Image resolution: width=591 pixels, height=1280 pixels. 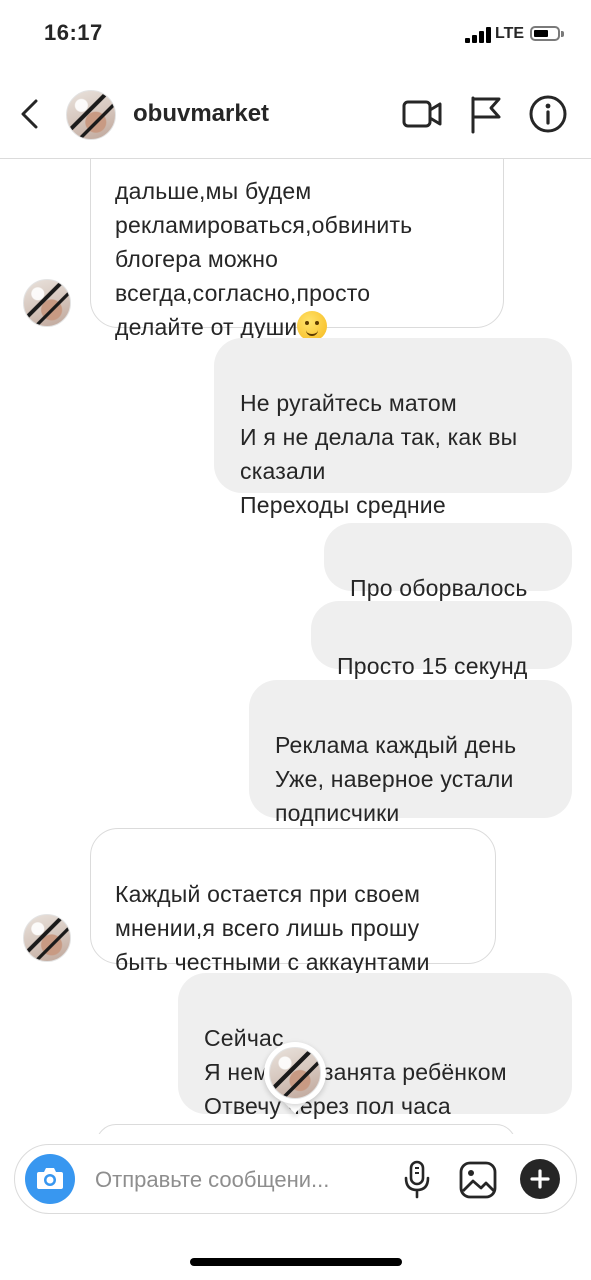 What do you see at coordinates (510, 33) in the screenshot?
I see `network-label: LTE` at bounding box center [510, 33].